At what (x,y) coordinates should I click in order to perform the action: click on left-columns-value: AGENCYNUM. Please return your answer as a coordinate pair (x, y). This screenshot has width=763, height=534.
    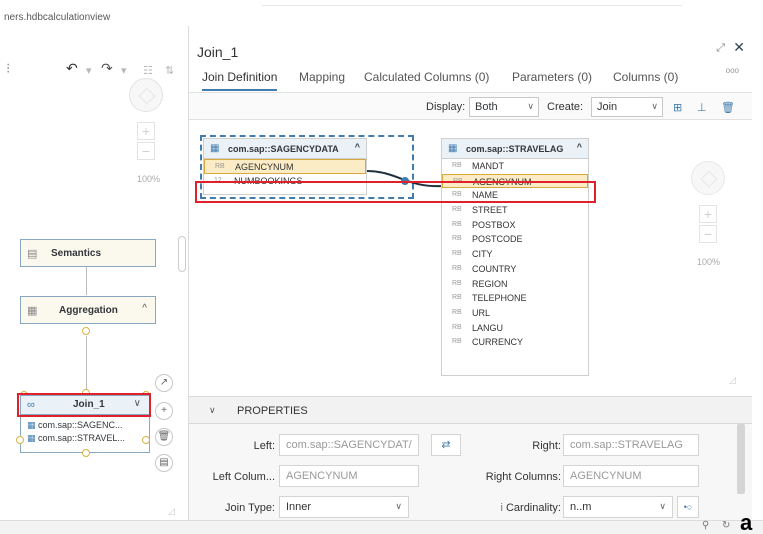
    Looking at the image, I should click on (322, 476).